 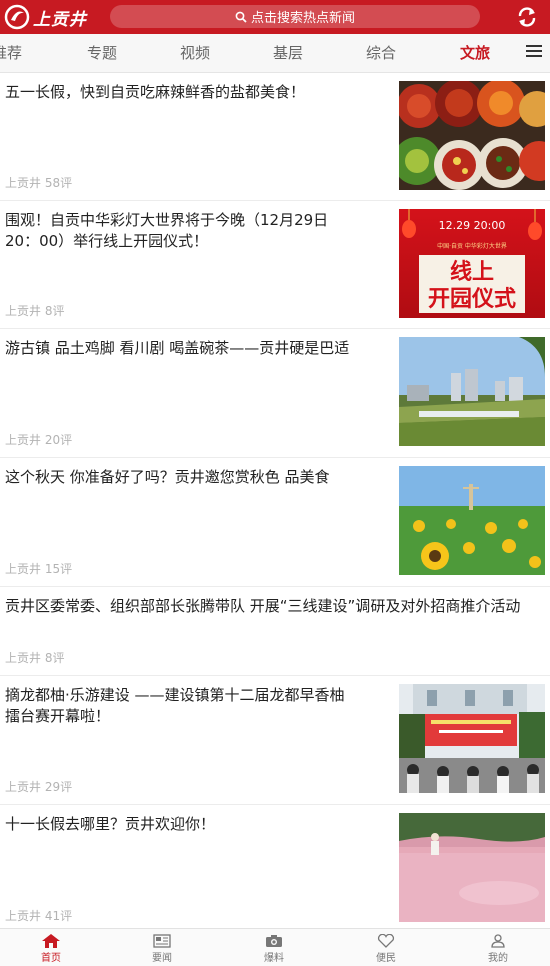 I want to click on stage-event-image, so click(x=472, y=738).